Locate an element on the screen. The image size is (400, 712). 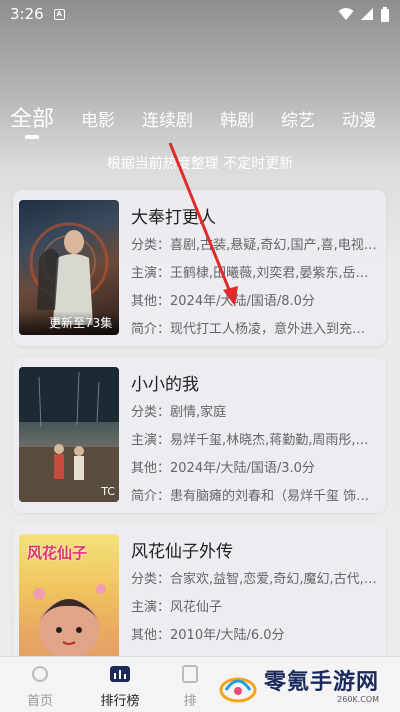
status-icons is located at coordinates (364, 14).